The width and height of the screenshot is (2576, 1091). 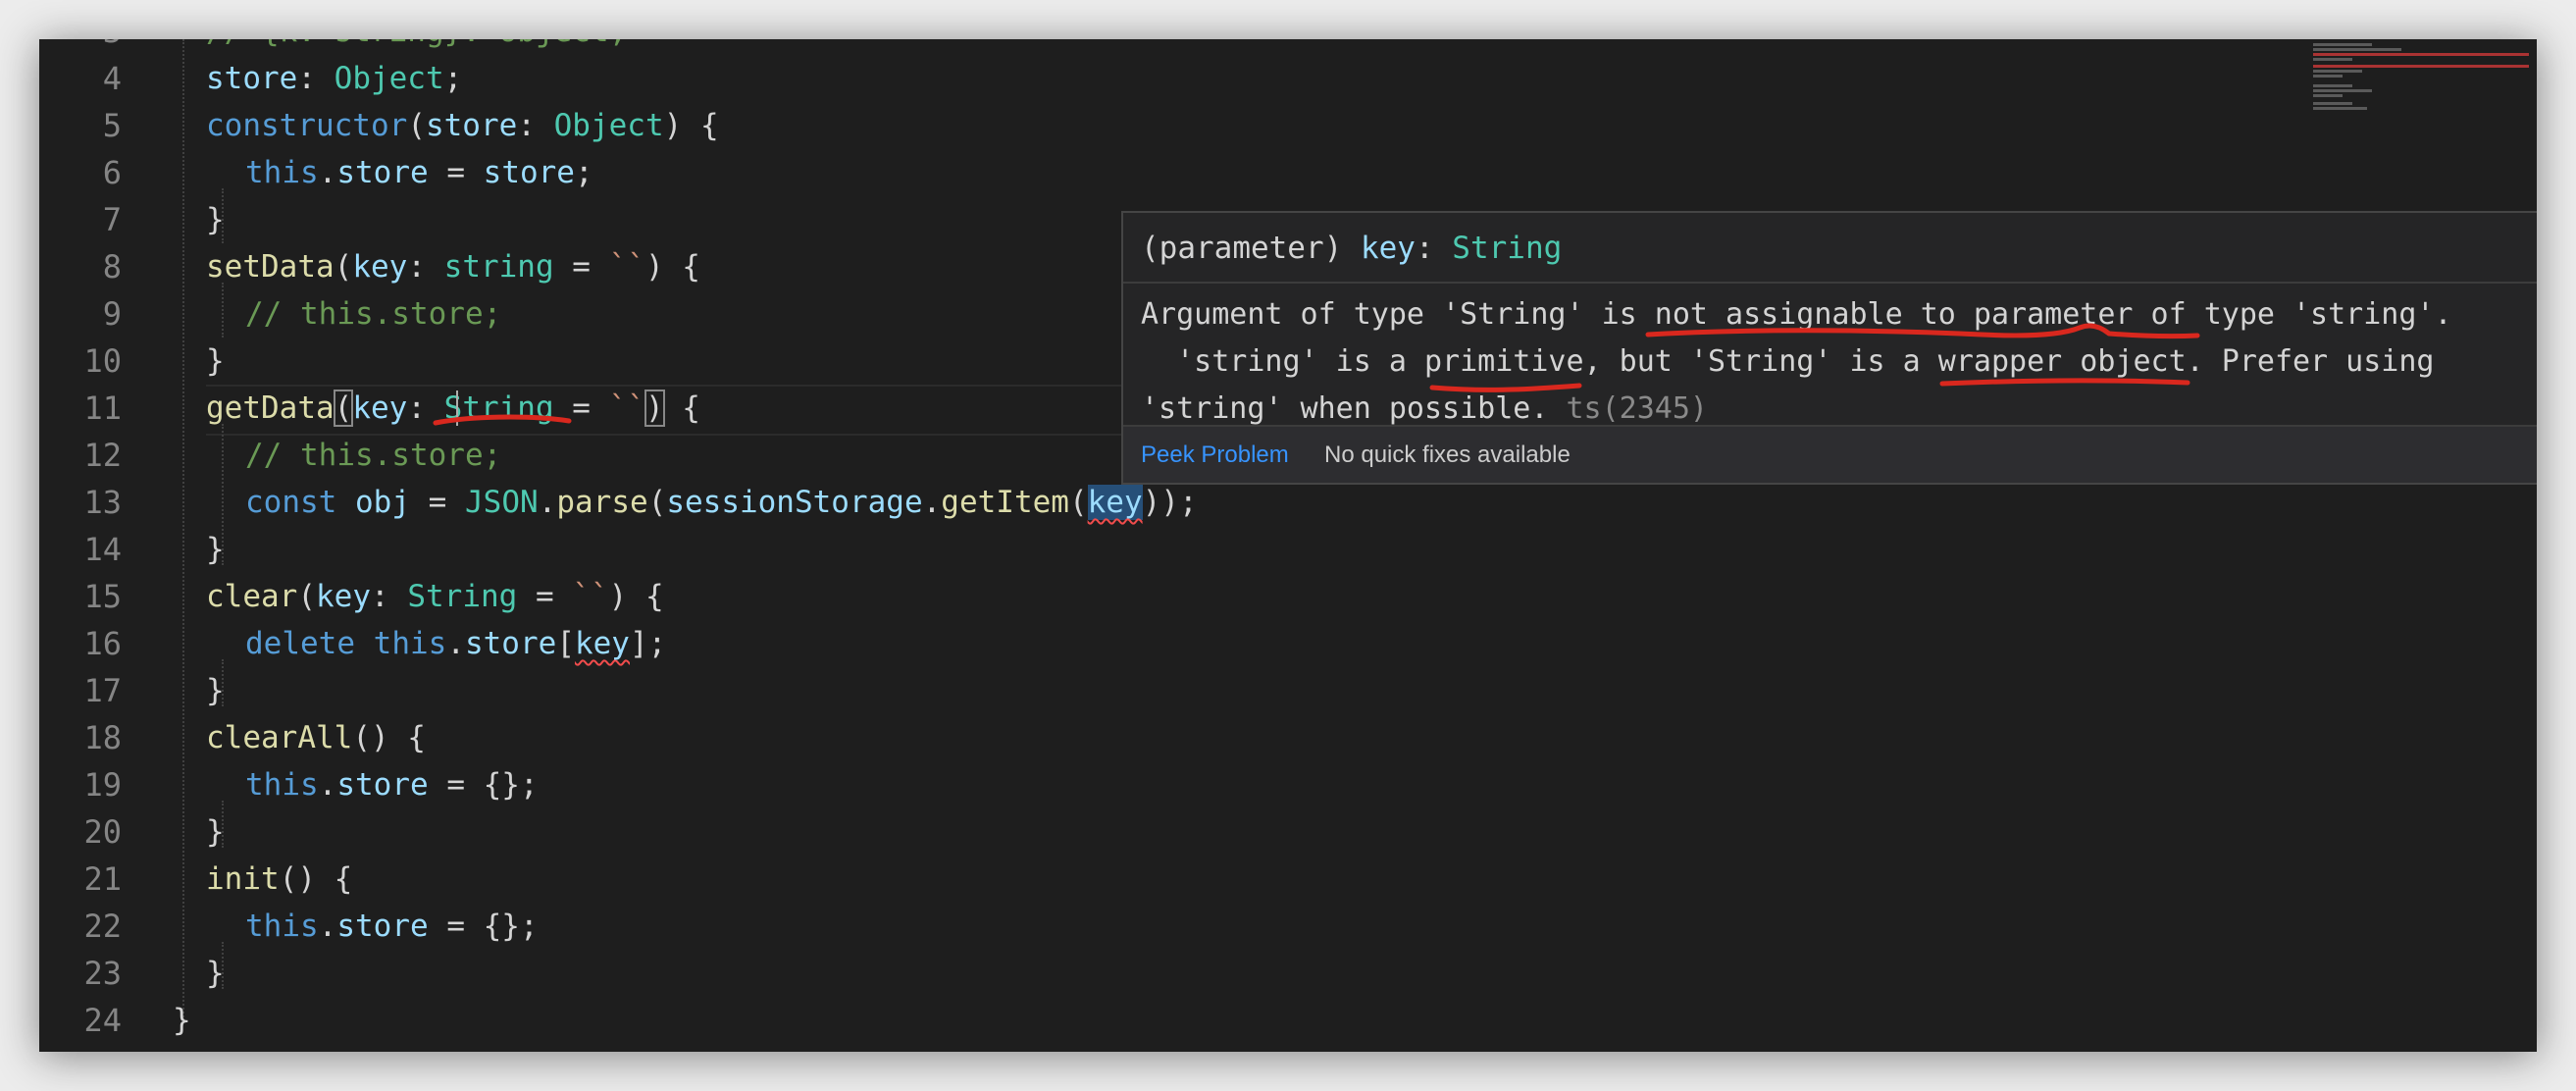 What do you see at coordinates (102, 973) in the screenshot?
I see `line-number: 23` at bounding box center [102, 973].